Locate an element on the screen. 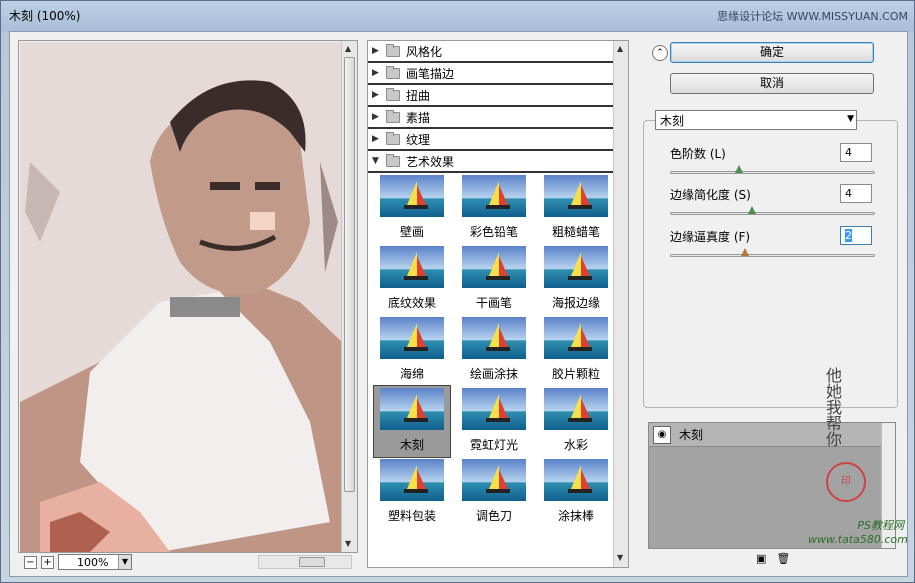 The width and height of the screenshot is (915, 583). filter-thumbnail-0: 壁画 is located at coordinates (412, 208).